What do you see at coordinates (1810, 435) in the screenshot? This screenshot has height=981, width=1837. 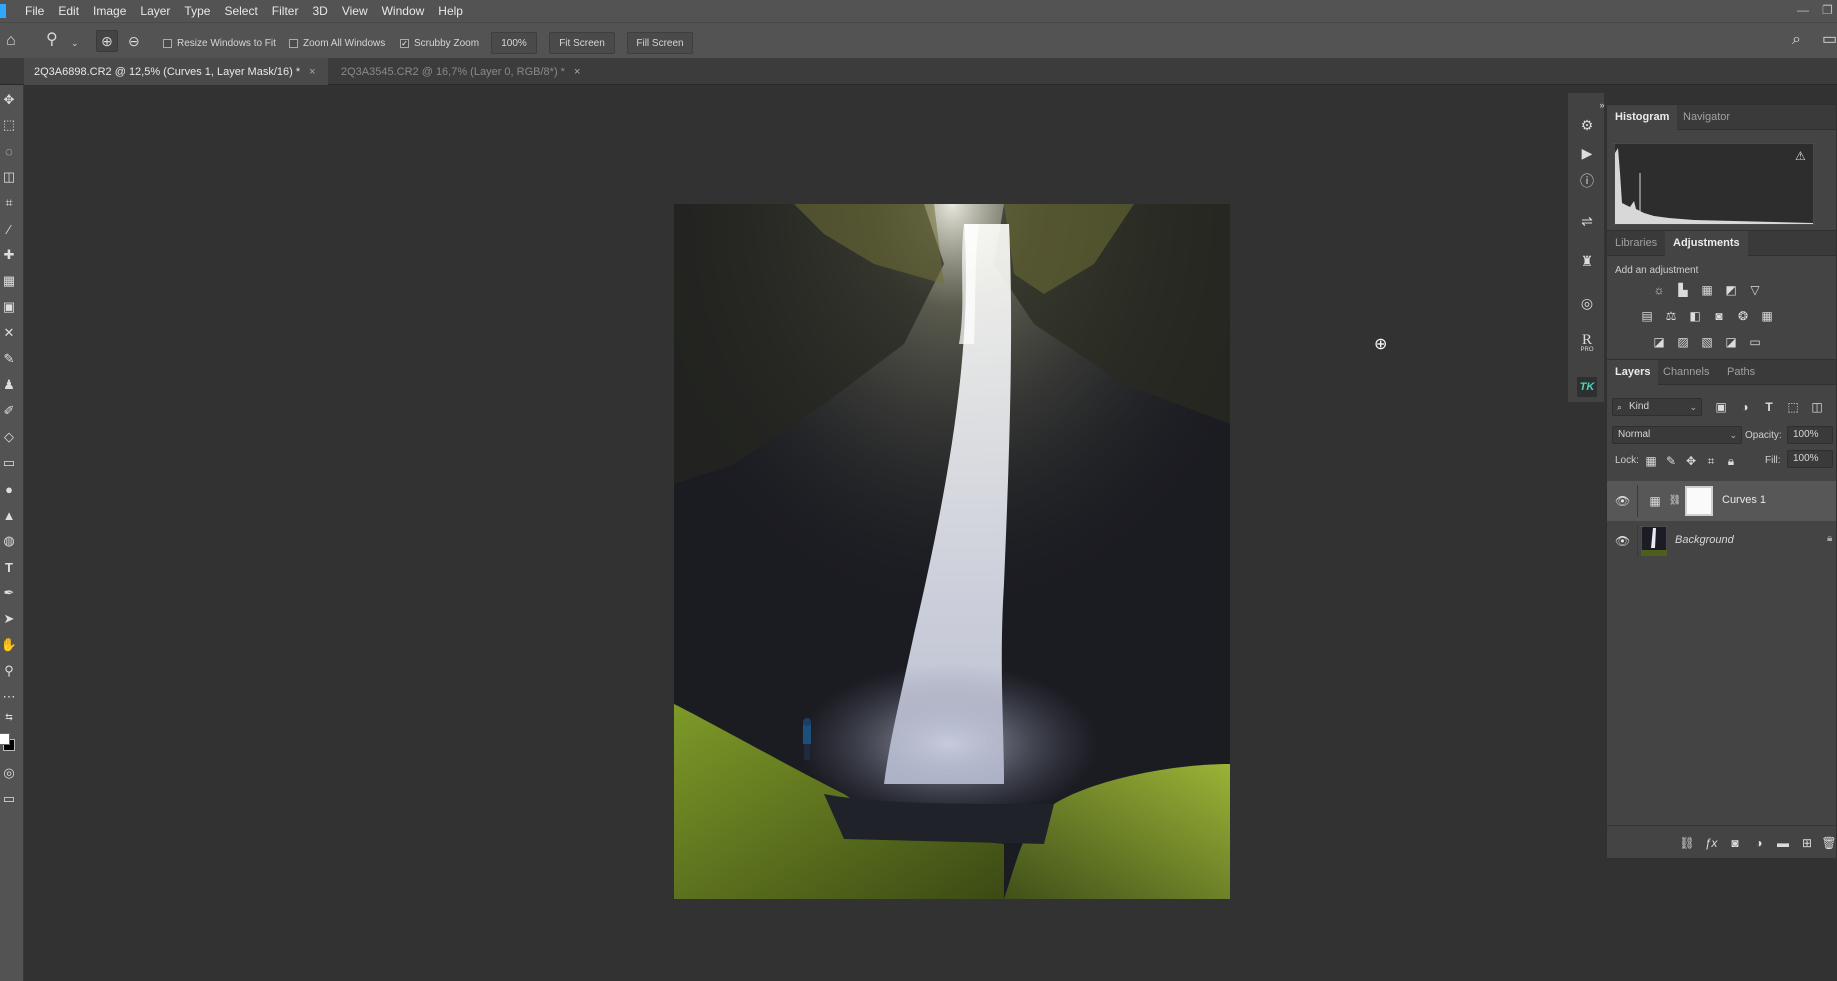 I see `opacity-input: 100%` at bounding box center [1810, 435].